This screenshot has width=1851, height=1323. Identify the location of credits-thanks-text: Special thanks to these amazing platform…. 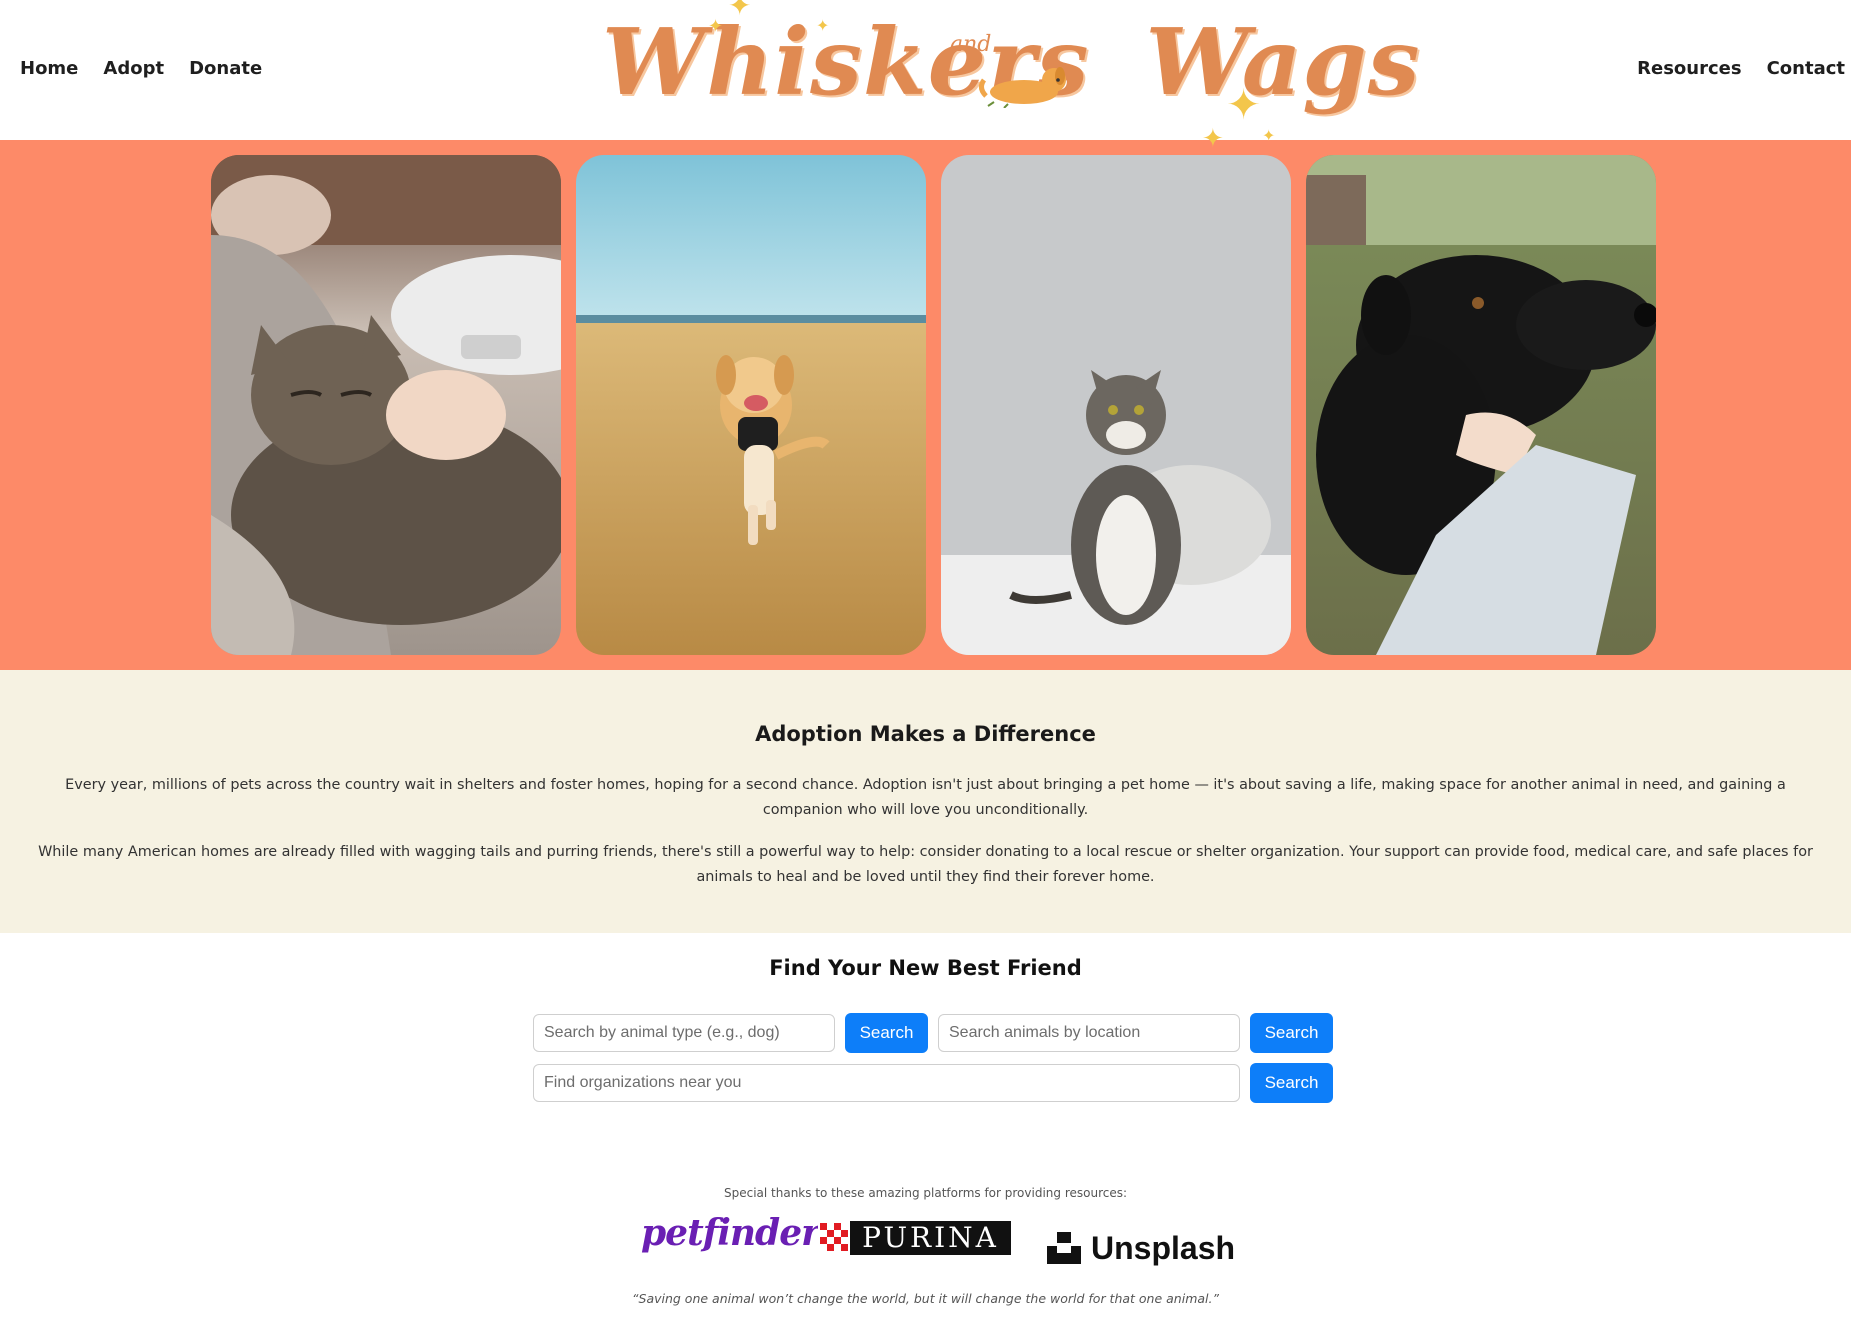
(925, 1193).